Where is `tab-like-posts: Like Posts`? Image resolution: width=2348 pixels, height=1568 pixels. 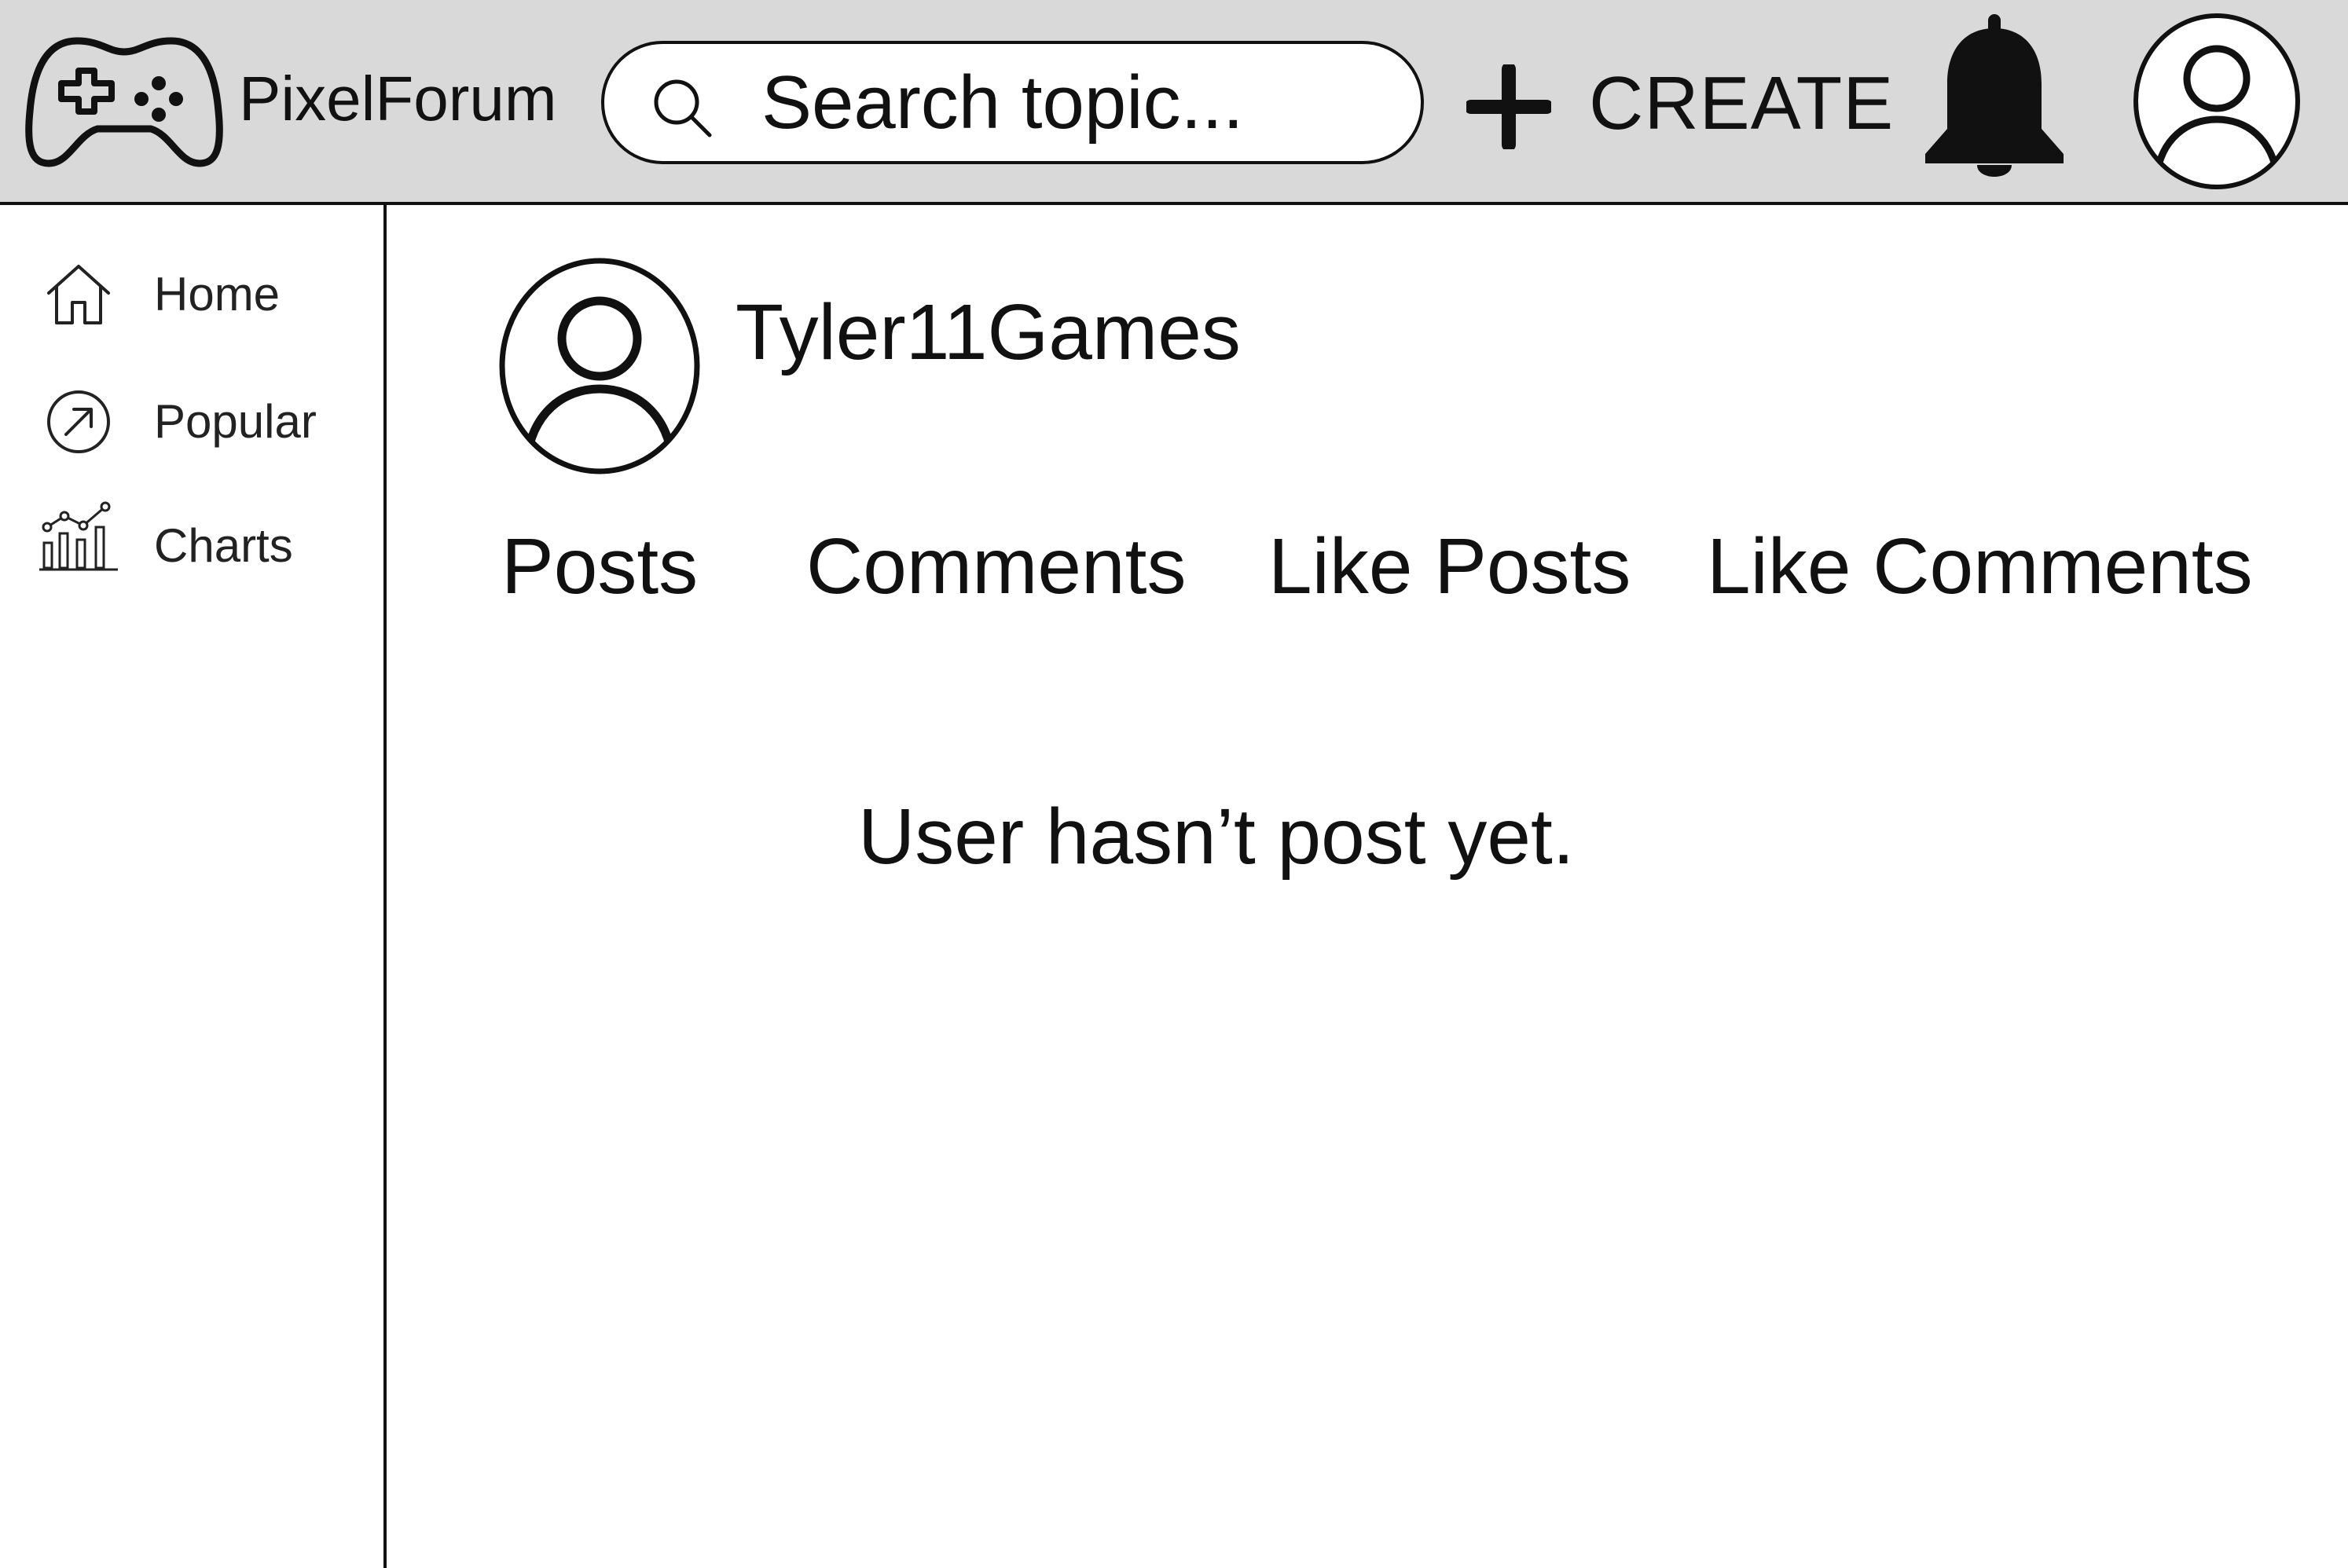 tab-like-posts: Like Posts is located at coordinates (1449, 567).